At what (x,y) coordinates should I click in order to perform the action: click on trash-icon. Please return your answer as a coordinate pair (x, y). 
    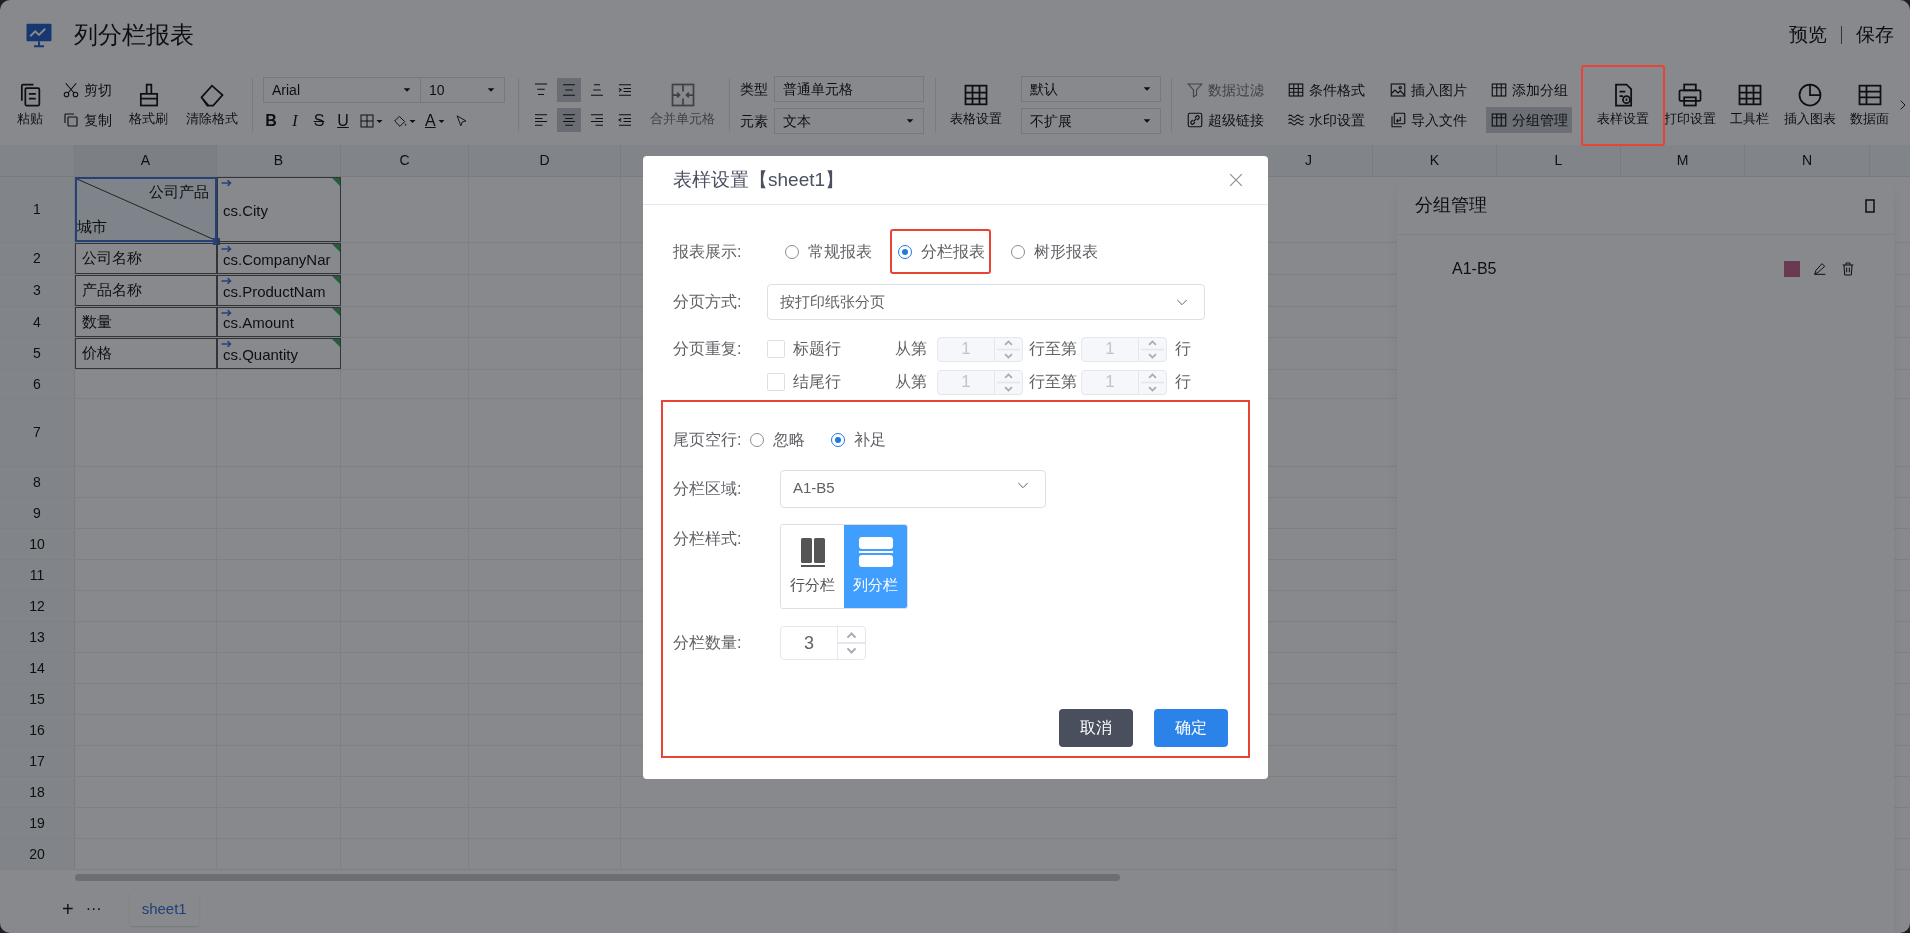
    Looking at the image, I should click on (1848, 269).